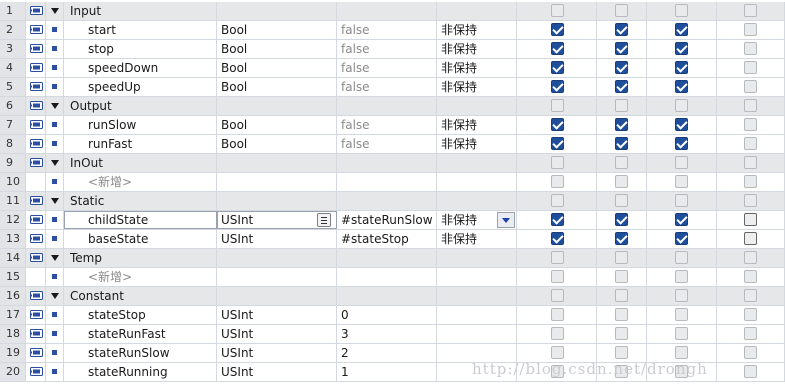 This screenshot has width=785, height=388. Describe the element at coordinates (387, 315) in the screenshot. I see `default-value-cell: 0` at that location.